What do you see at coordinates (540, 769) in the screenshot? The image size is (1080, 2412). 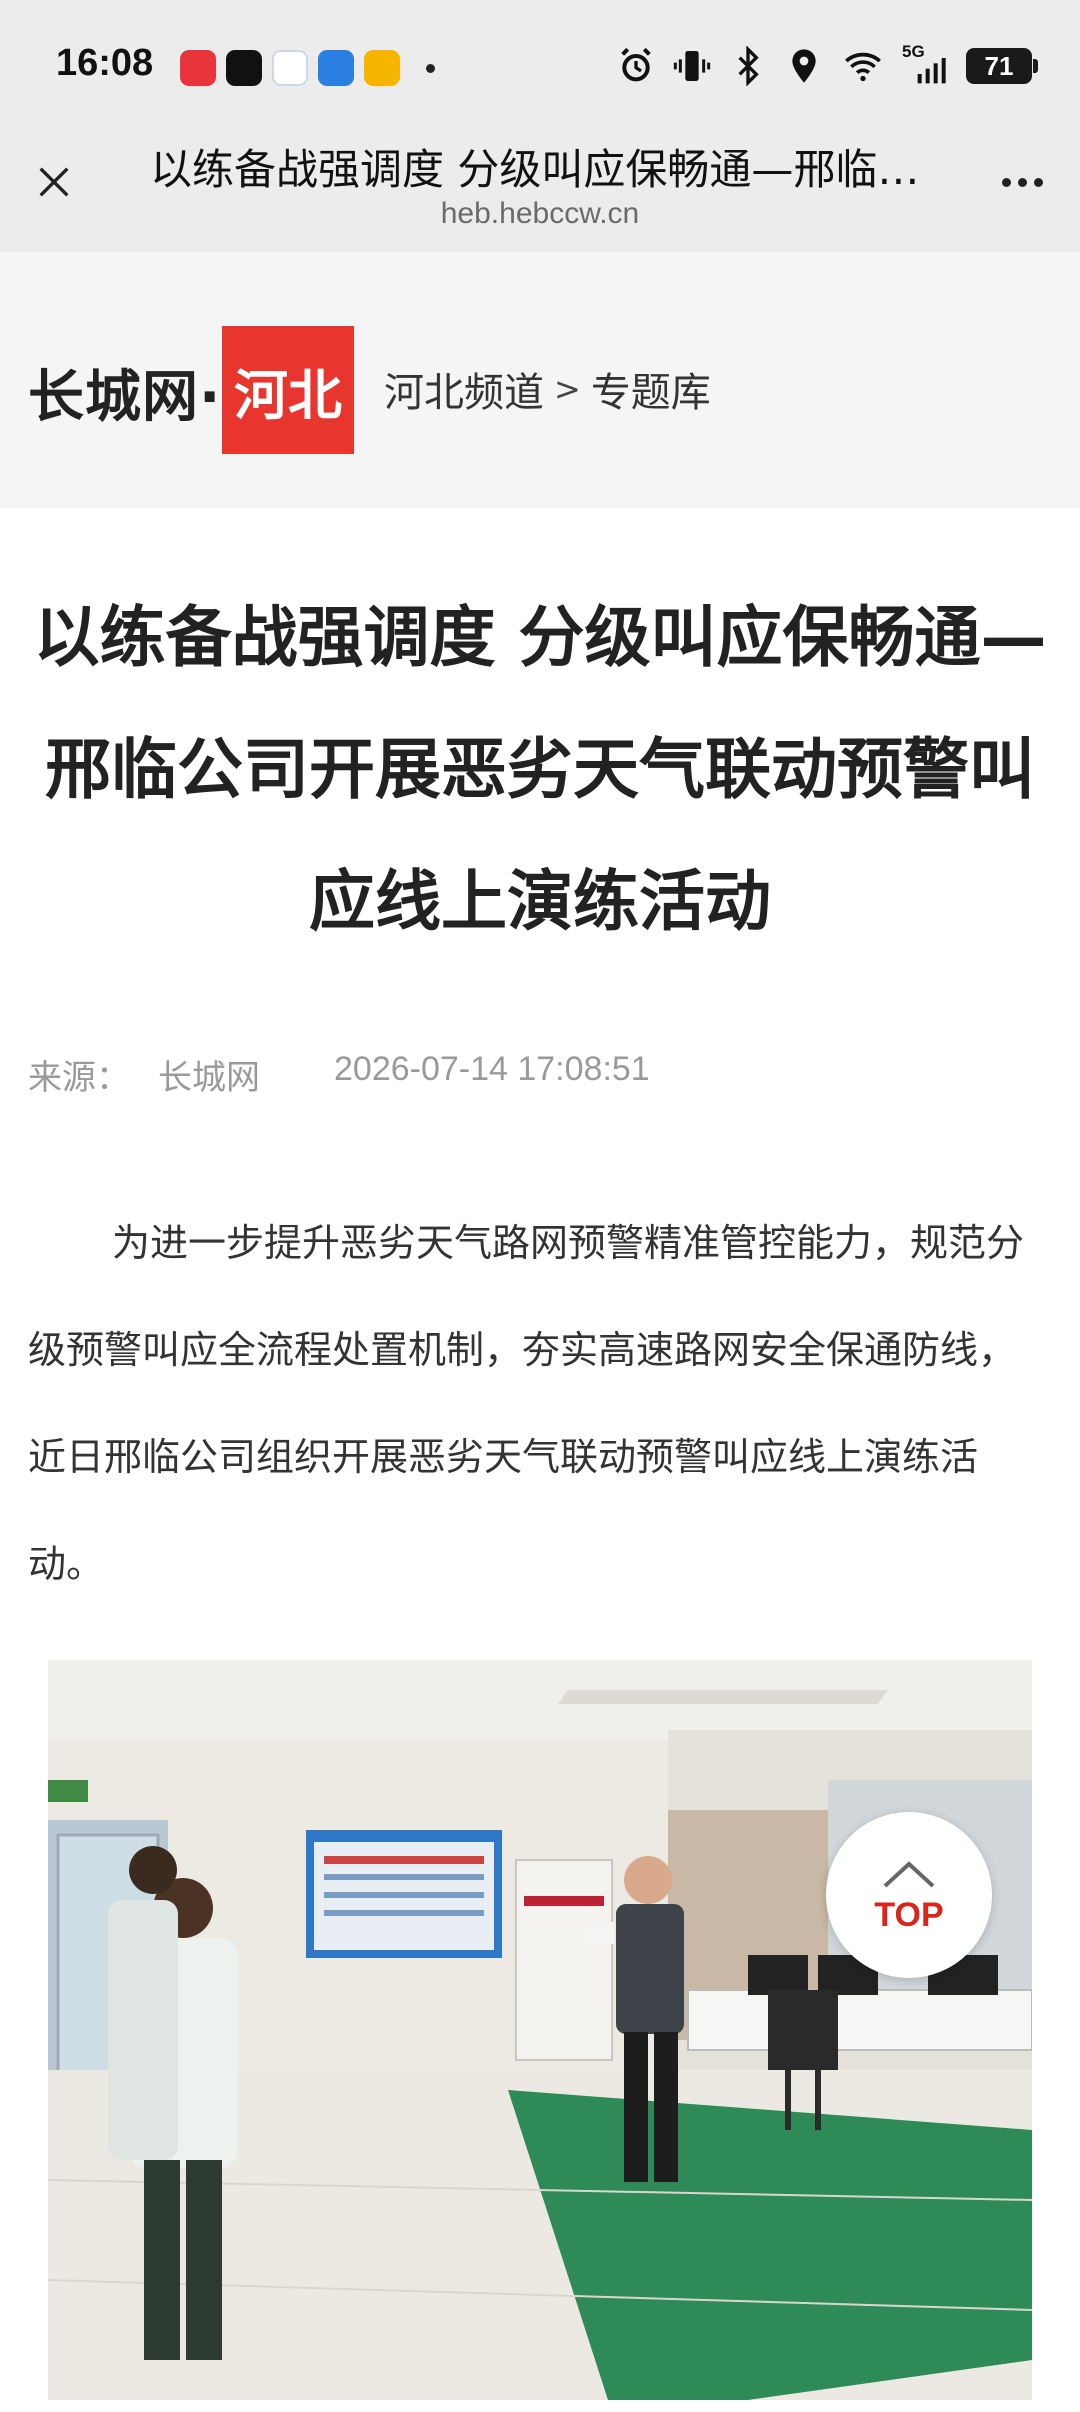 I see `article-title: 以练备战强调度 分级叫应保畅通—邢临公司开展恶劣天气联动预警叫应线上演练活动` at bounding box center [540, 769].